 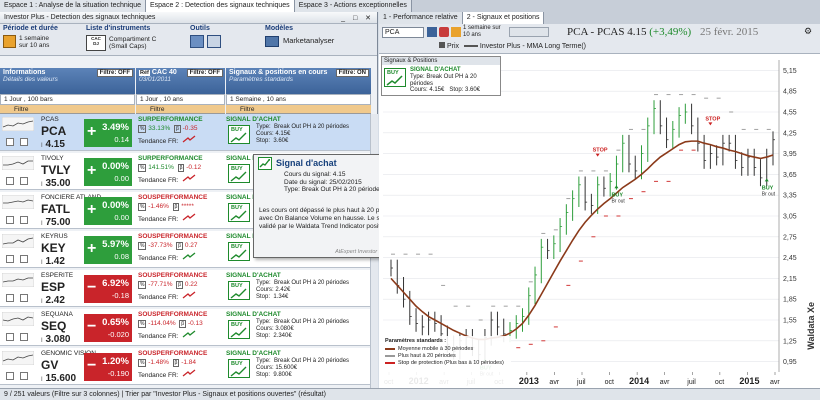 I want to click on symbol-search-input: PCA, so click(x=403, y=32).